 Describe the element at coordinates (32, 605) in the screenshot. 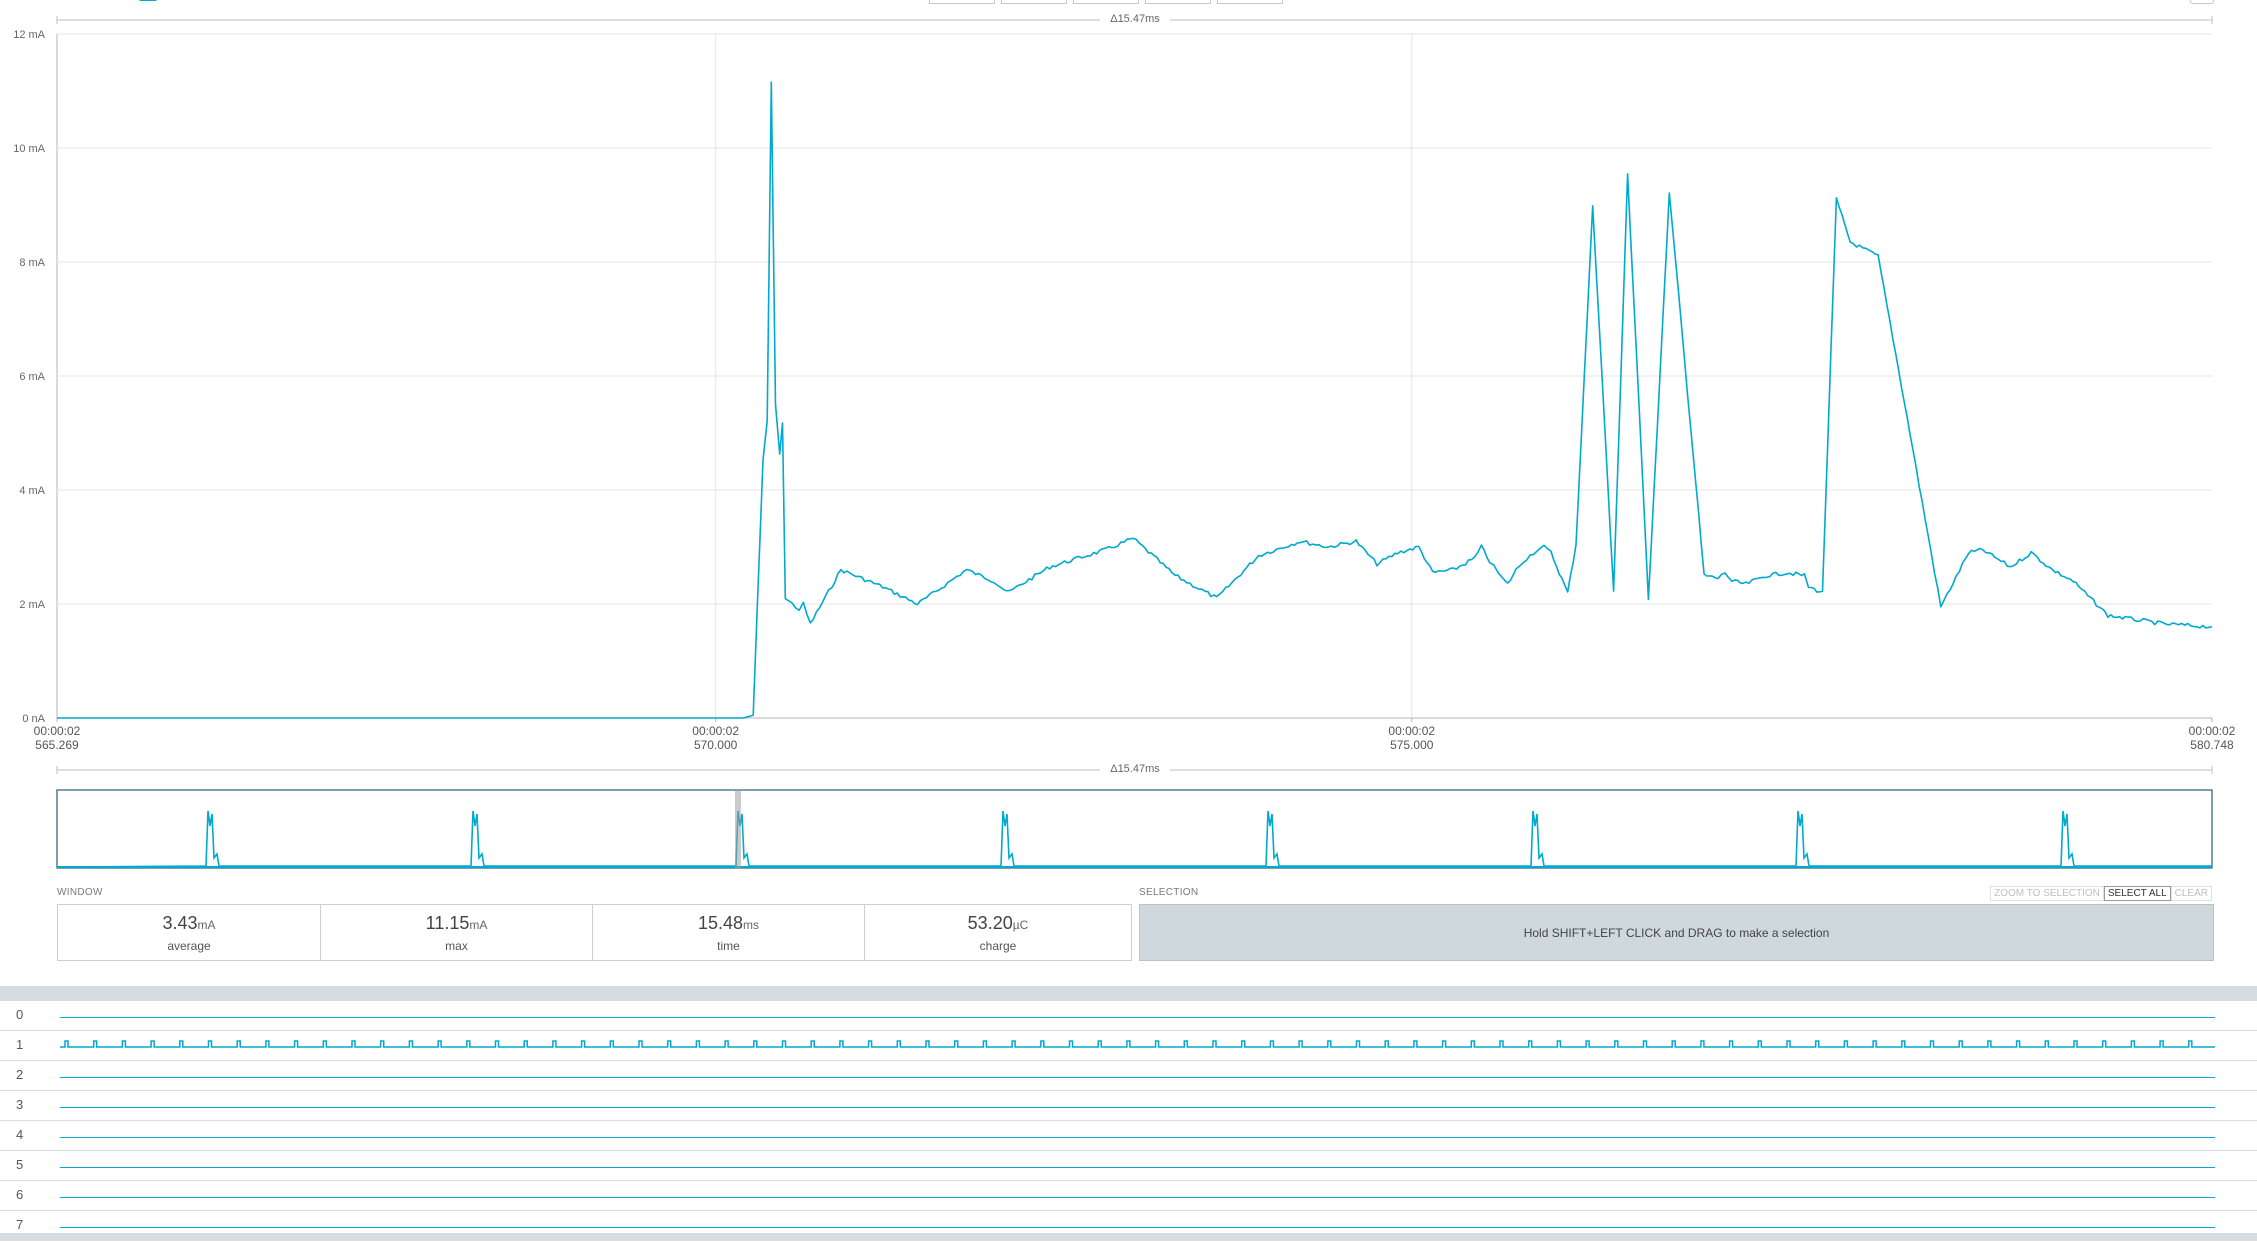

I see `y-tick-label: 2 mA` at that location.